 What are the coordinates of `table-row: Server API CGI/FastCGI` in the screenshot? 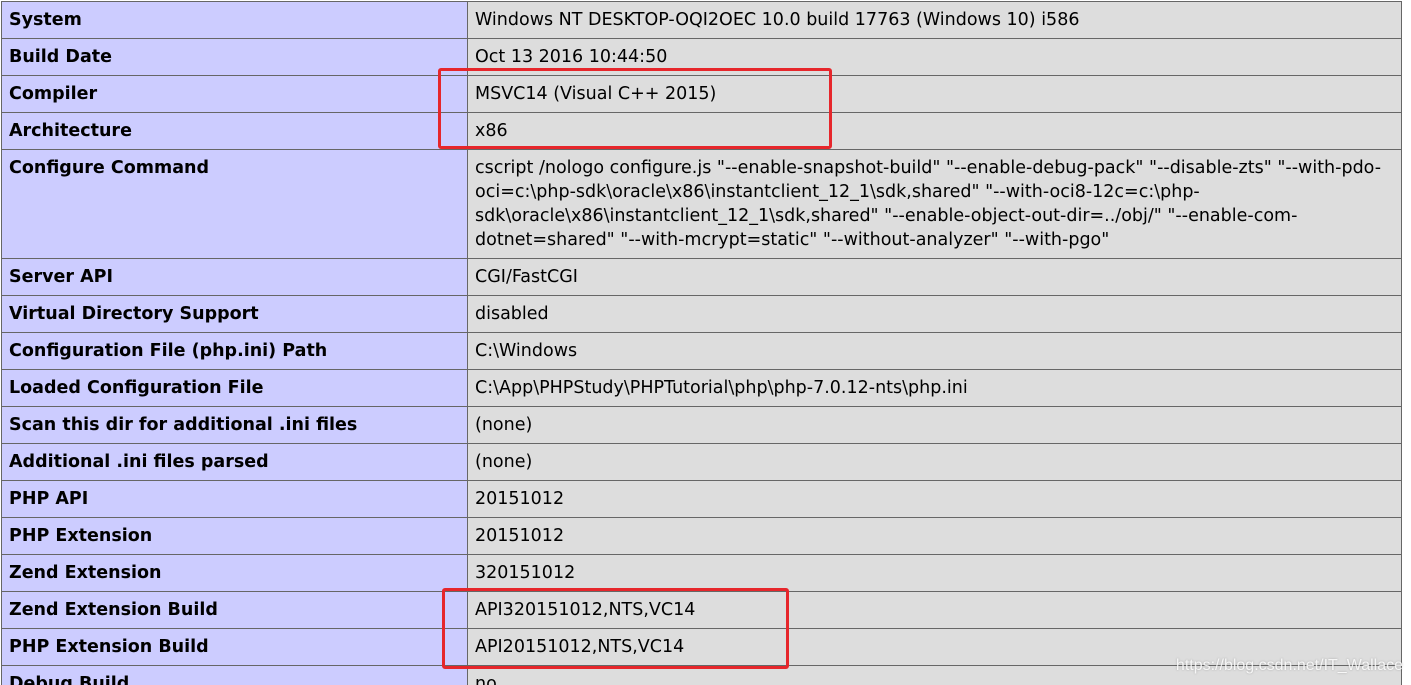 It's located at (701, 277).